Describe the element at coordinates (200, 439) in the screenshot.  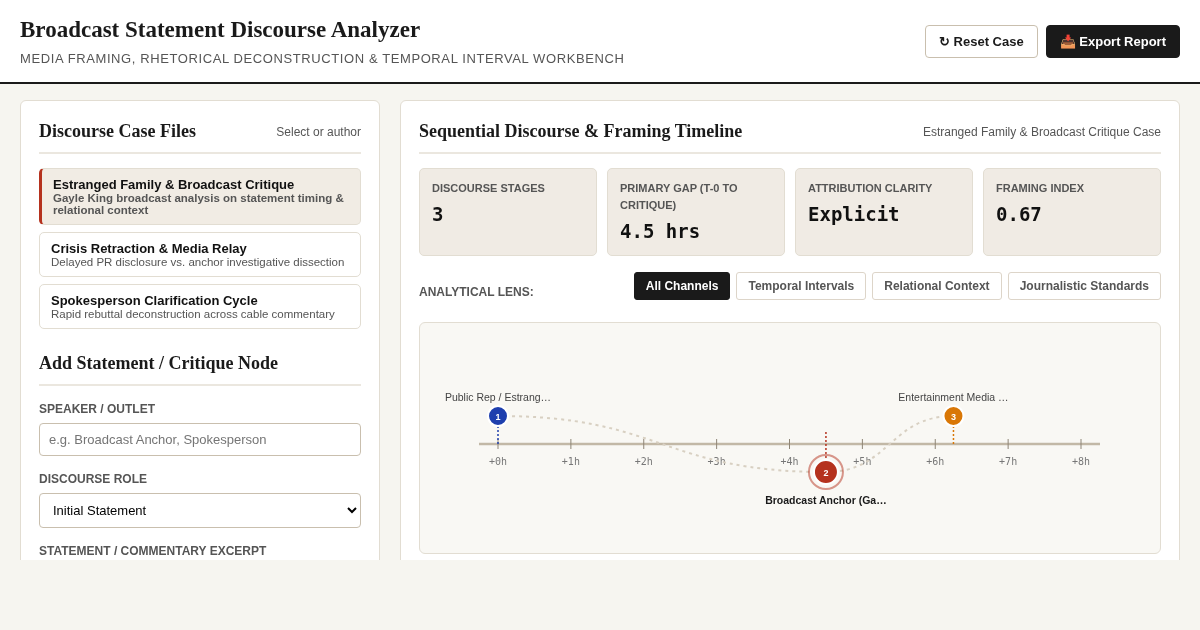
I see `speaker-field: e.g. Broadcast Anchor, Spokesperson` at that location.